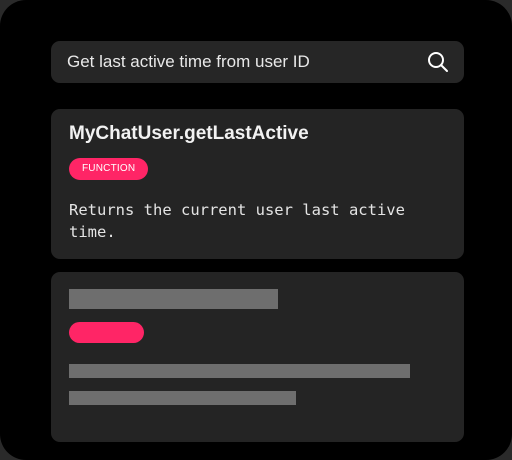 The height and width of the screenshot is (460, 512). What do you see at coordinates (106, 332) in the screenshot?
I see `skeleton-badge` at bounding box center [106, 332].